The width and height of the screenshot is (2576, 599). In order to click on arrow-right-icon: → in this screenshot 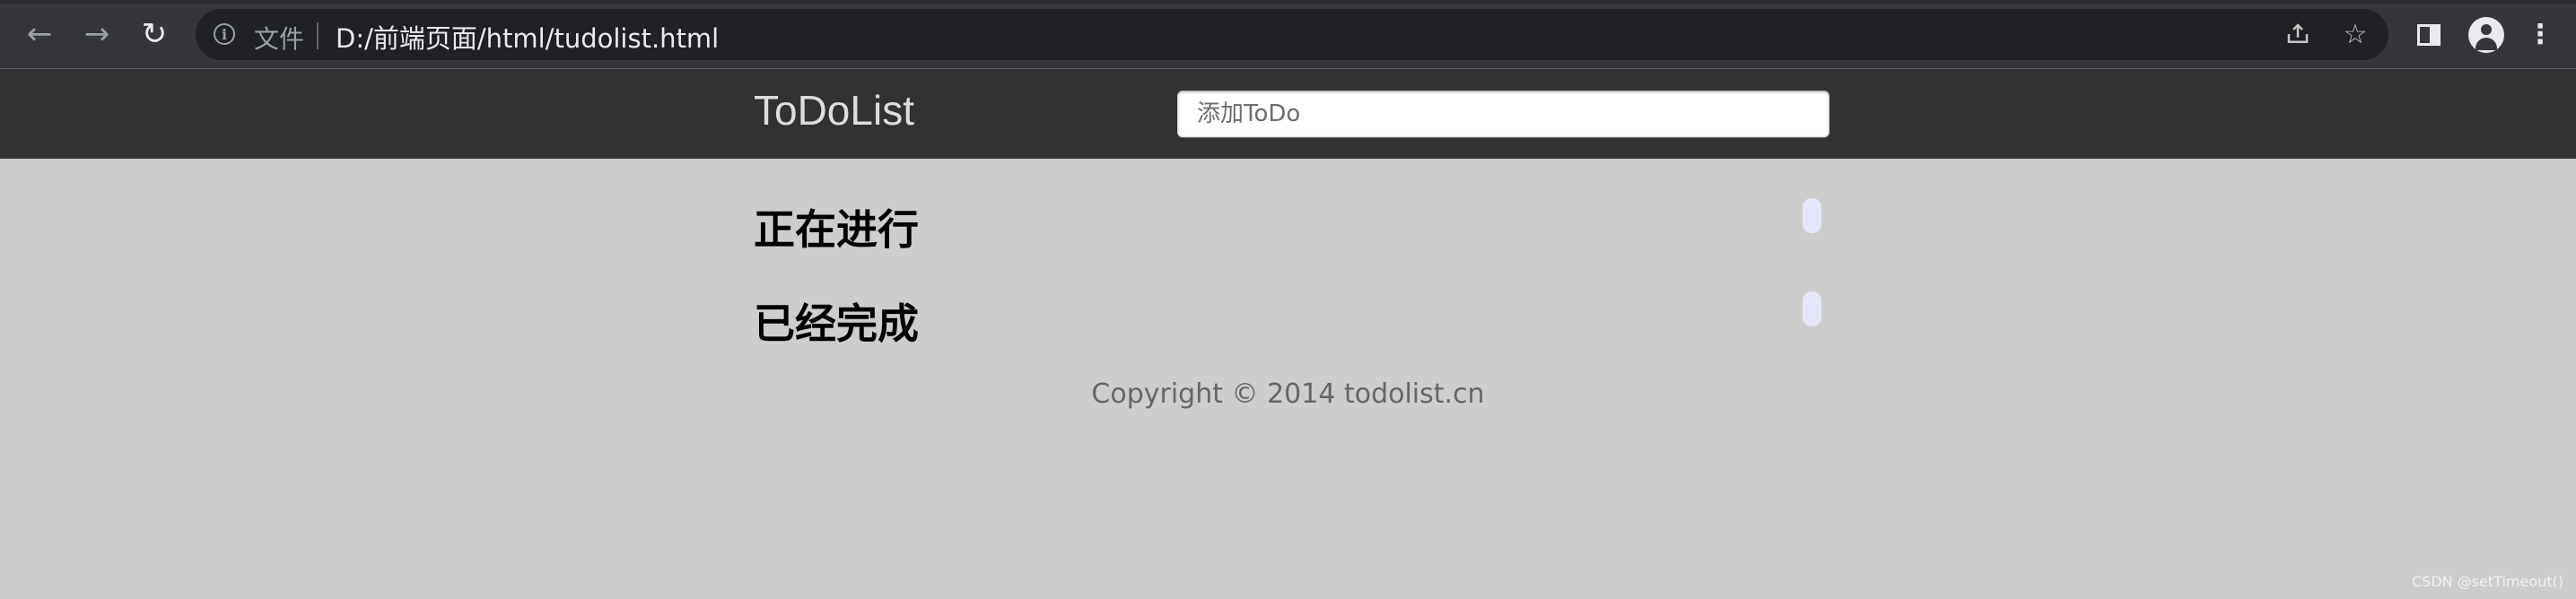, I will do `click(97, 34)`.